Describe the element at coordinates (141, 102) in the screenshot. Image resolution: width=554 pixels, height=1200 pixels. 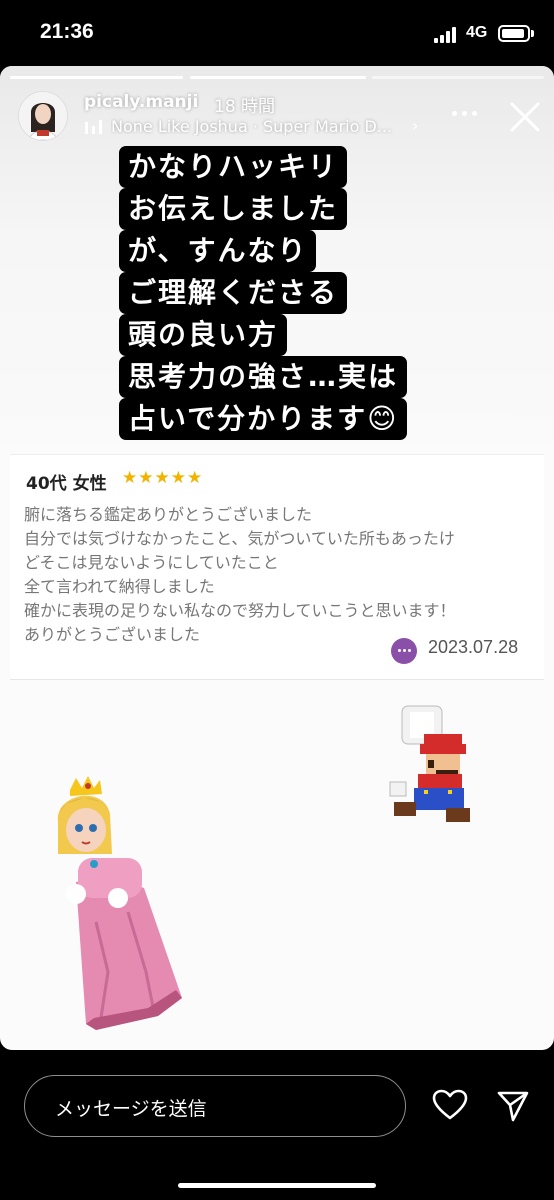
I see `story-username: picaly.manji` at that location.